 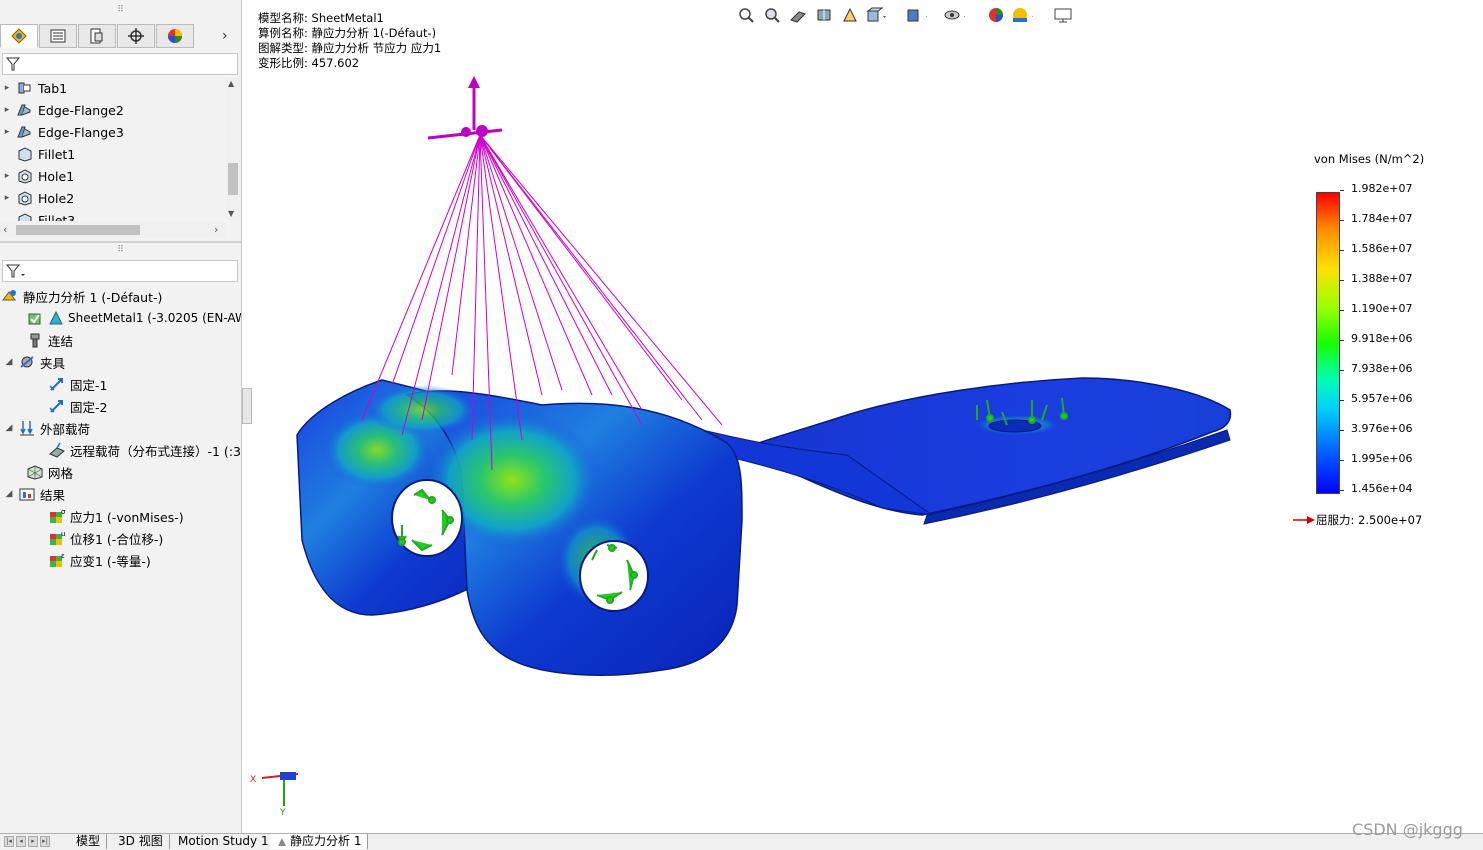 I want to click on feature-tree-item: ▸ Edge-Flange2, so click(x=63, y=110).